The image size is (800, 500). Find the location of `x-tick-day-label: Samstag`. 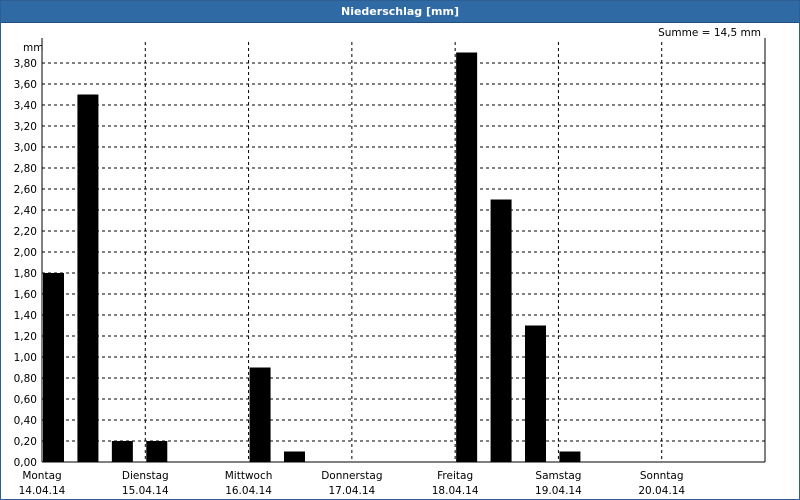

x-tick-day-label: Samstag is located at coordinates (558, 476).